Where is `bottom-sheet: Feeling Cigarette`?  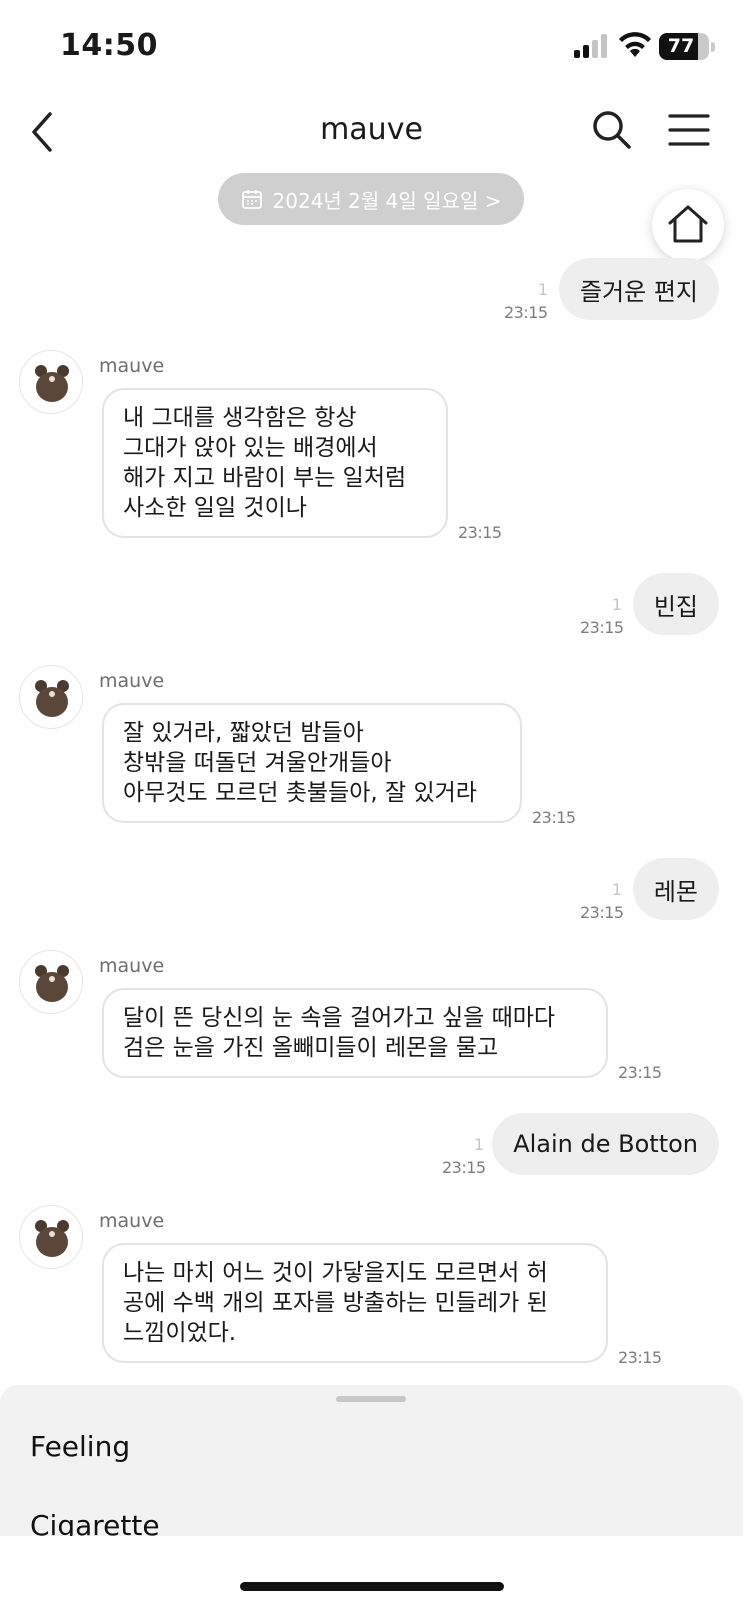
bottom-sheet: Feeling Cigarette is located at coordinates (371, 1460).